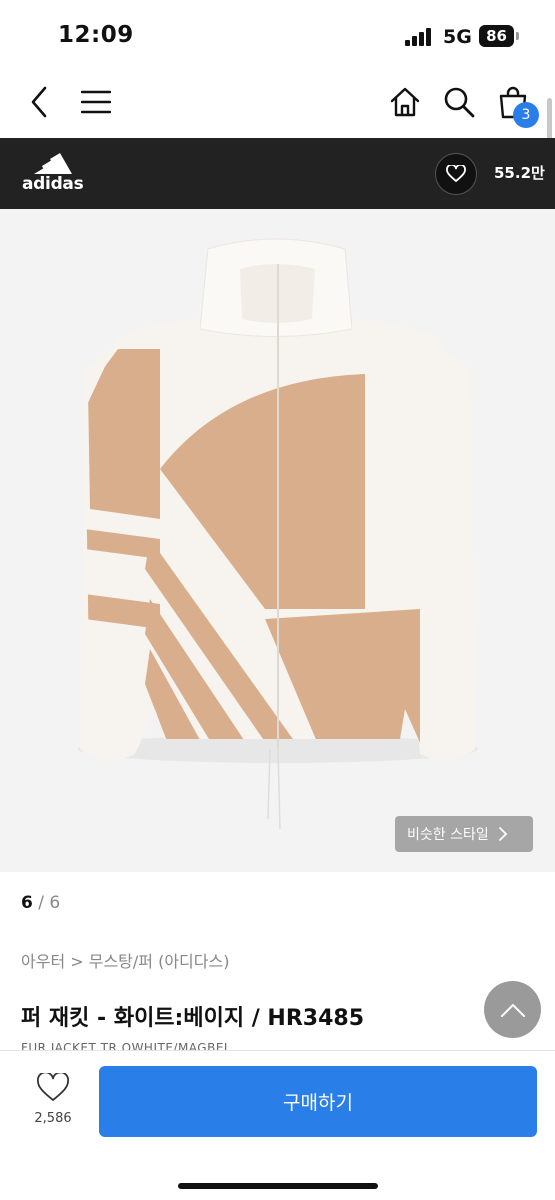 The height and width of the screenshot is (1200, 555). I want to click on chevron-right-icon, so click(503, 834).